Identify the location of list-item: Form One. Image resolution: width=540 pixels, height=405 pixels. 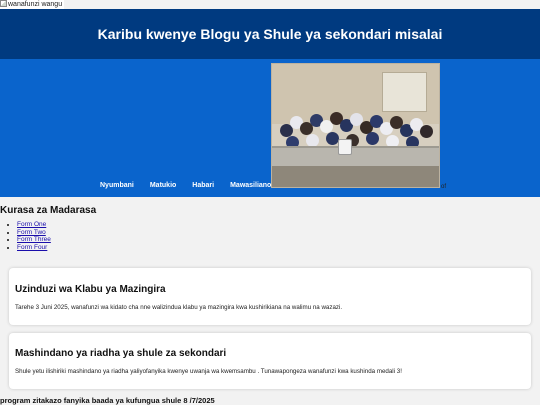
(278, 225).